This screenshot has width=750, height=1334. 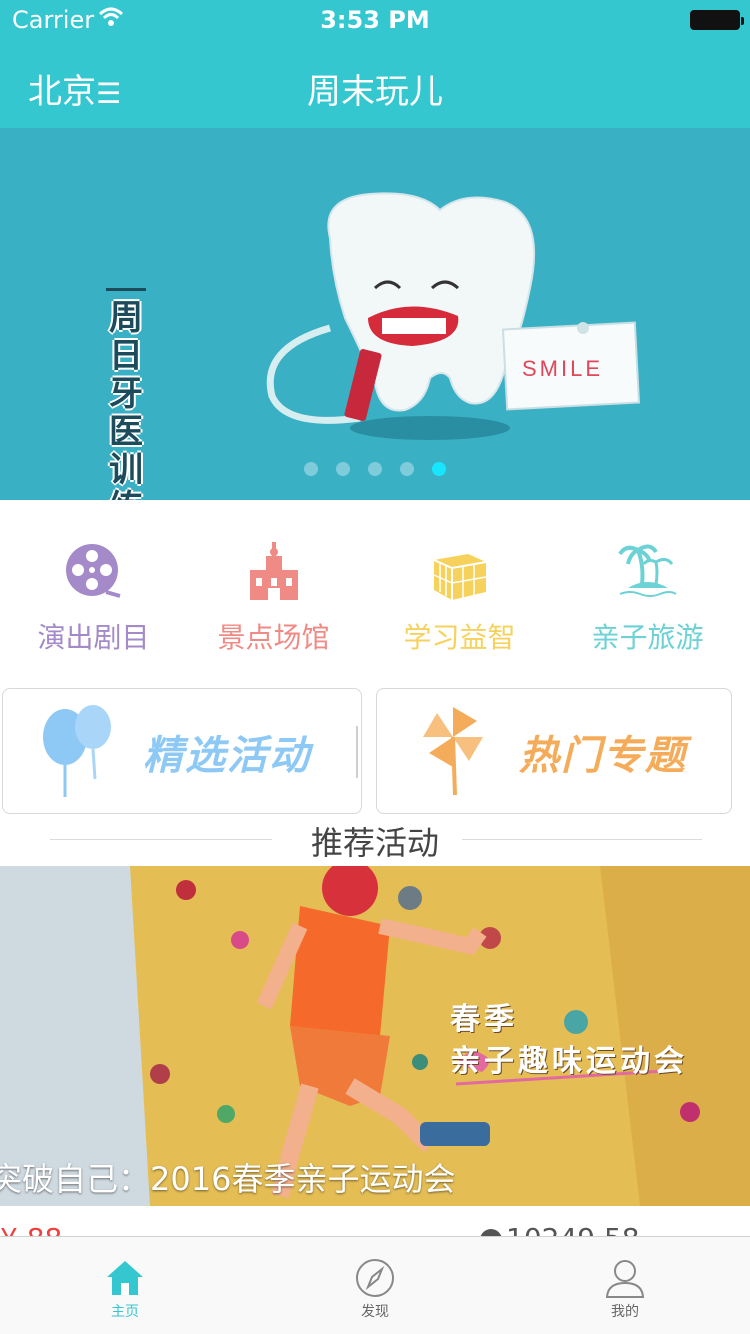 I want to click on section-title: 推荐活动, so click(x=374, y=843).